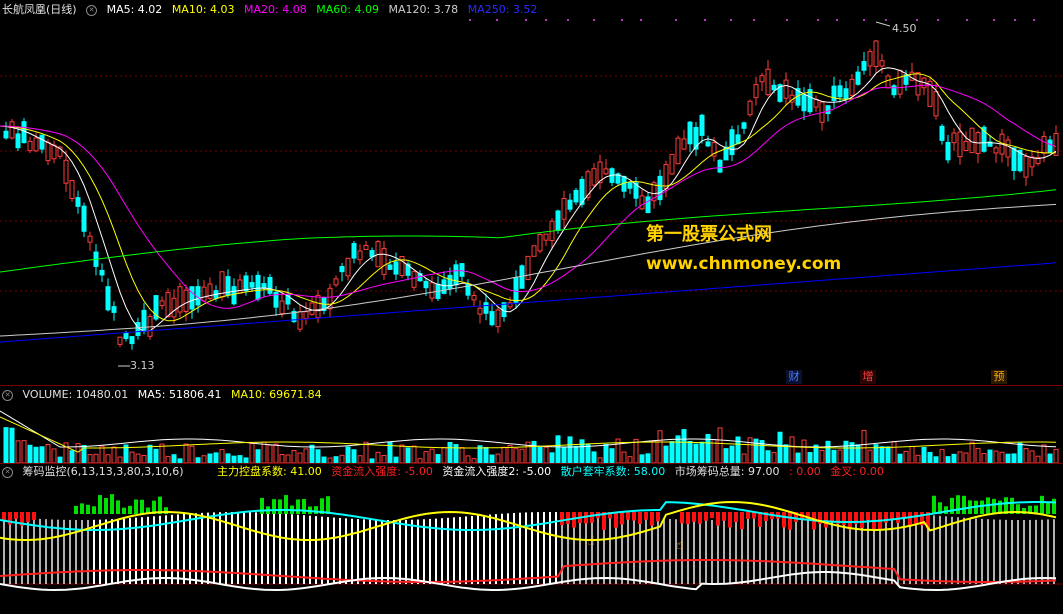 The height and width of the screenshot is (614, 1063). Describe the element at coordinates (805, 471) in the screenshot. I see `extra-value: : 0.00` at that location.